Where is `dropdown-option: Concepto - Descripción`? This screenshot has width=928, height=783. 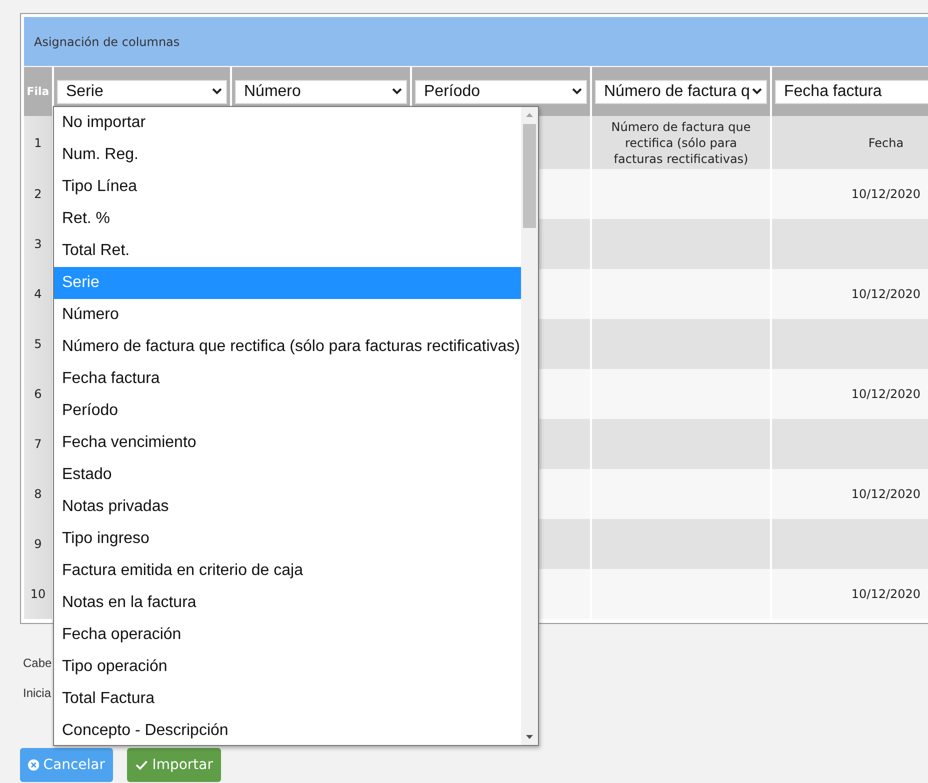 dropdown-option: Concepto - Descripción is located at coordinates (287, 731).